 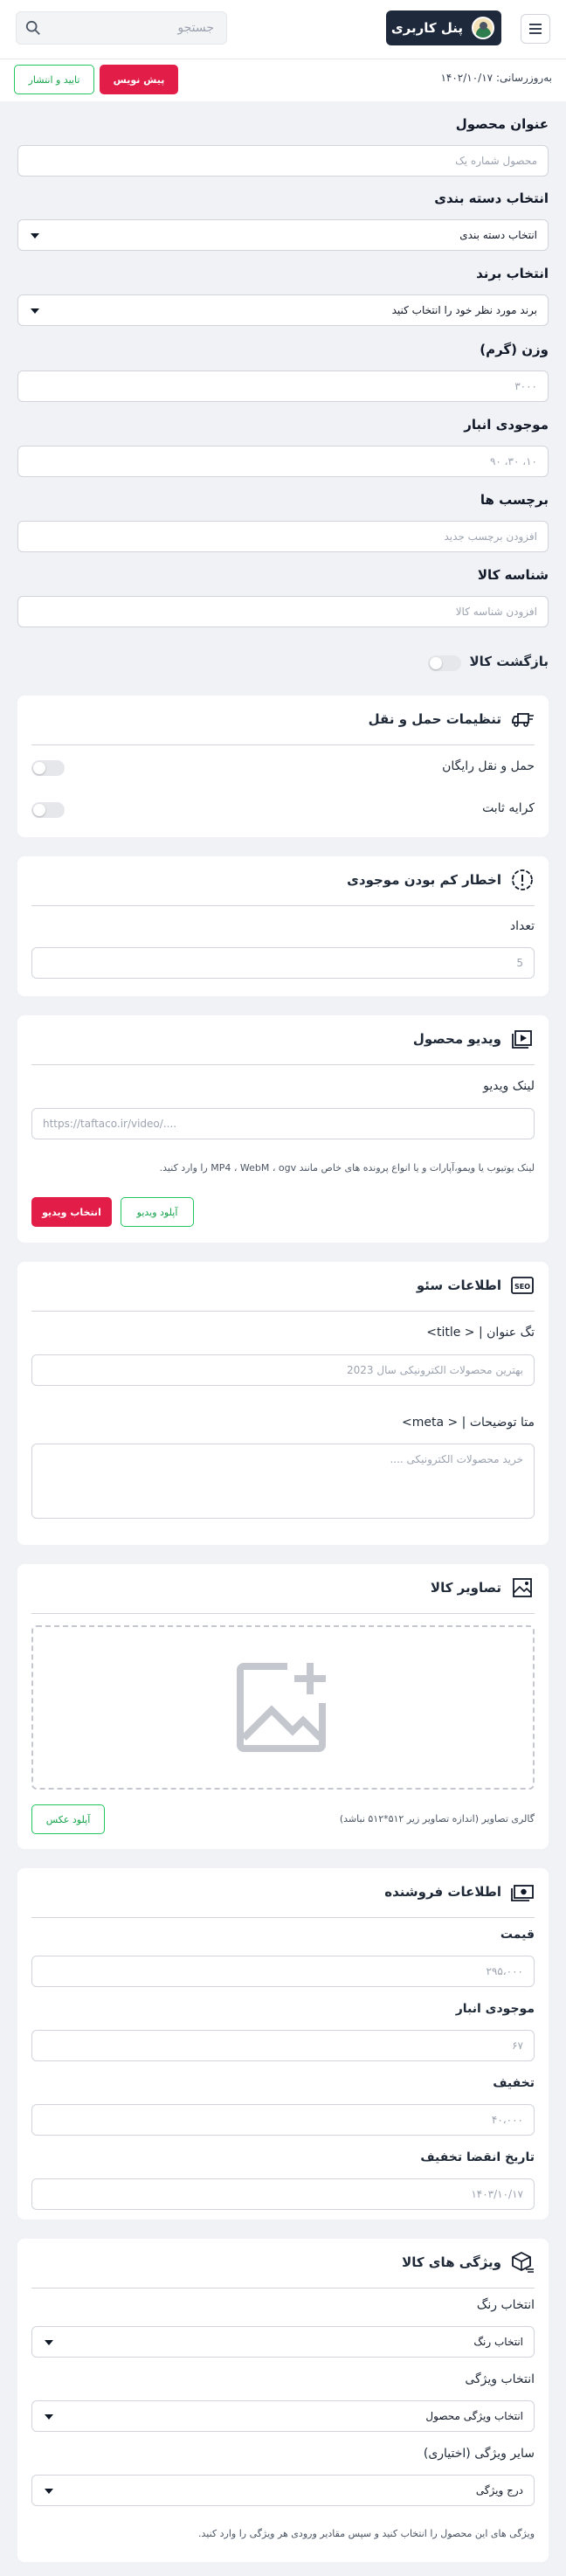 I want to click on box-icon, so click(x=523, y=2262).